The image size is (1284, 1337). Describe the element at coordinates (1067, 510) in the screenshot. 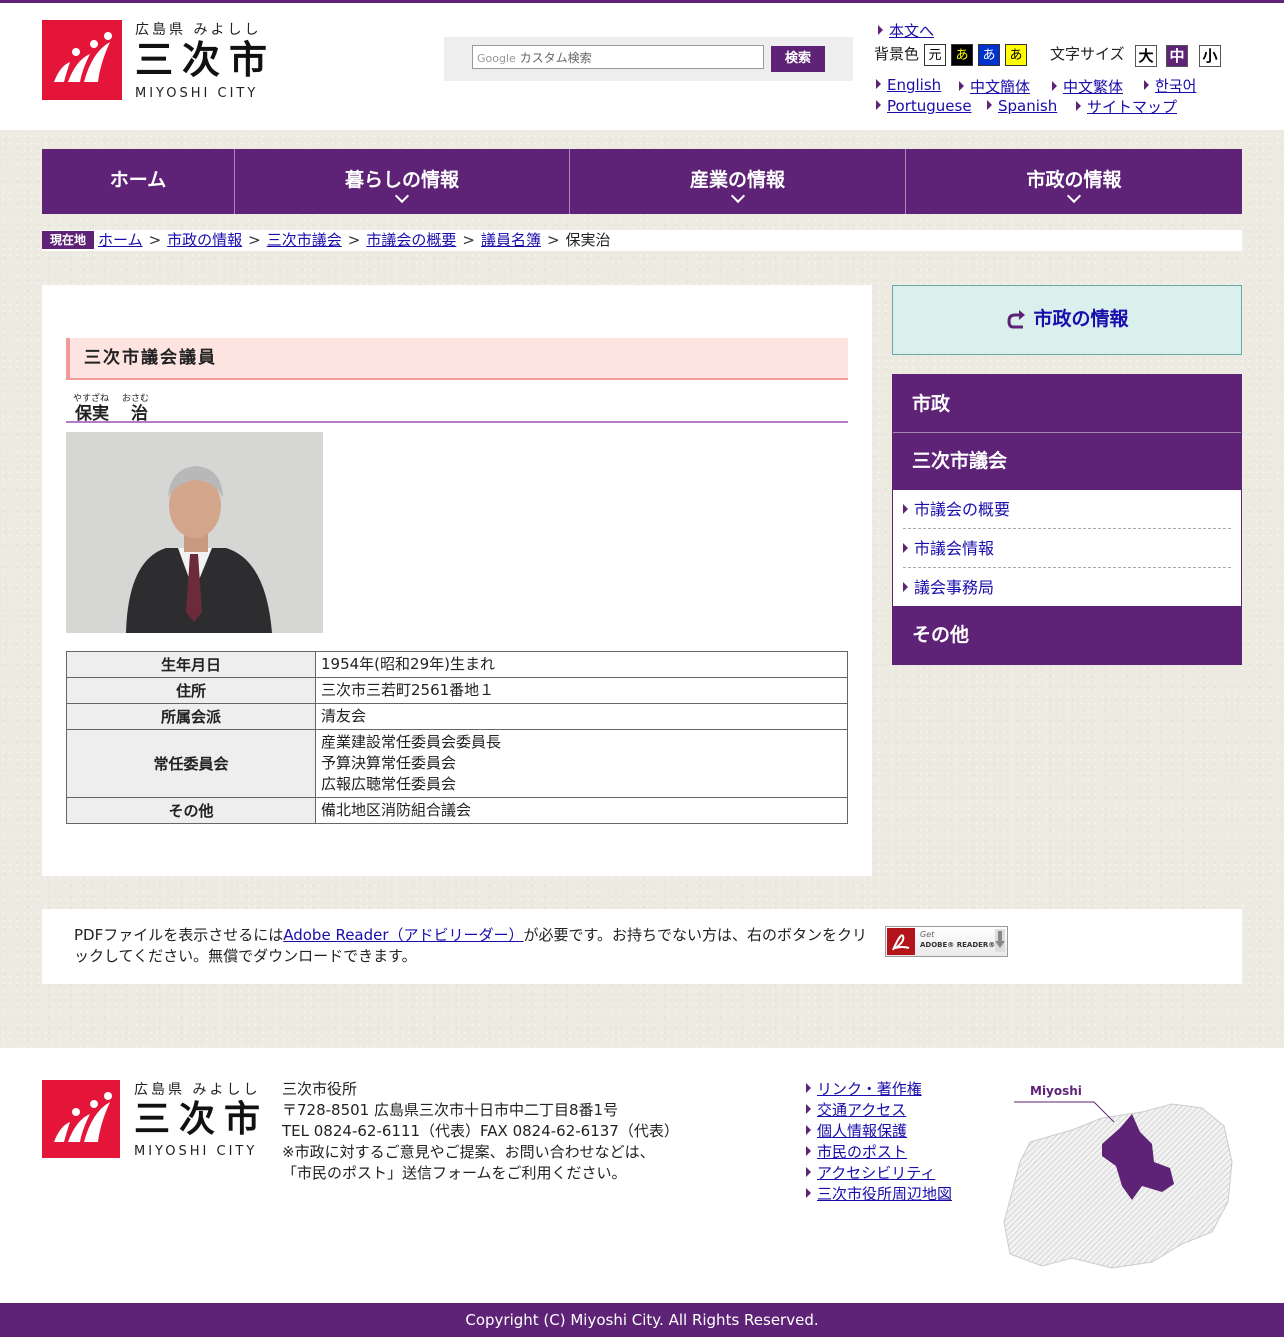

I see `sidebar-subitem: 市議会の概要` at that location.